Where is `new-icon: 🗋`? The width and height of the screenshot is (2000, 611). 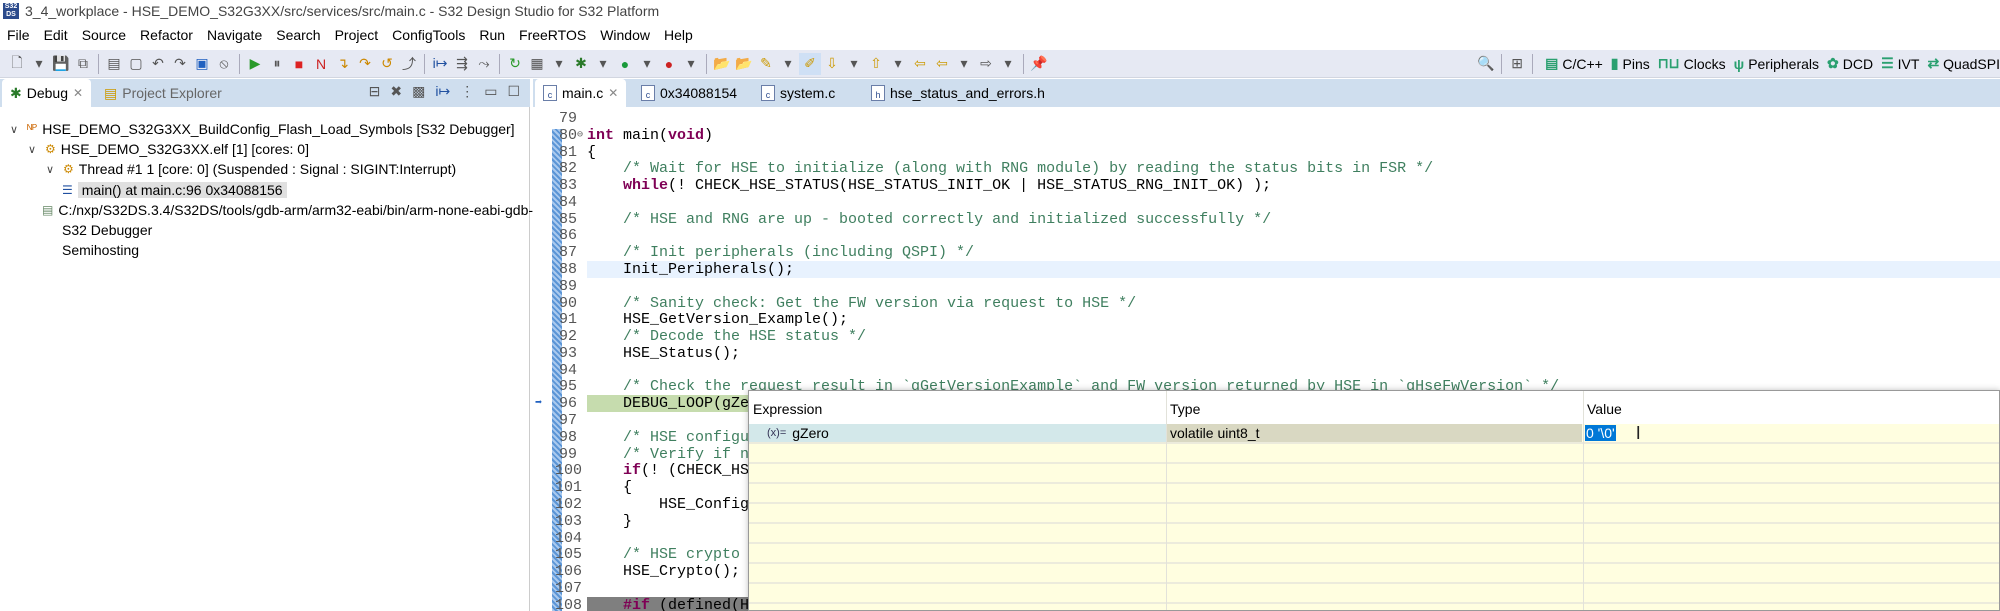 new-icon: 🗋 is located at coordinates (17, 64).